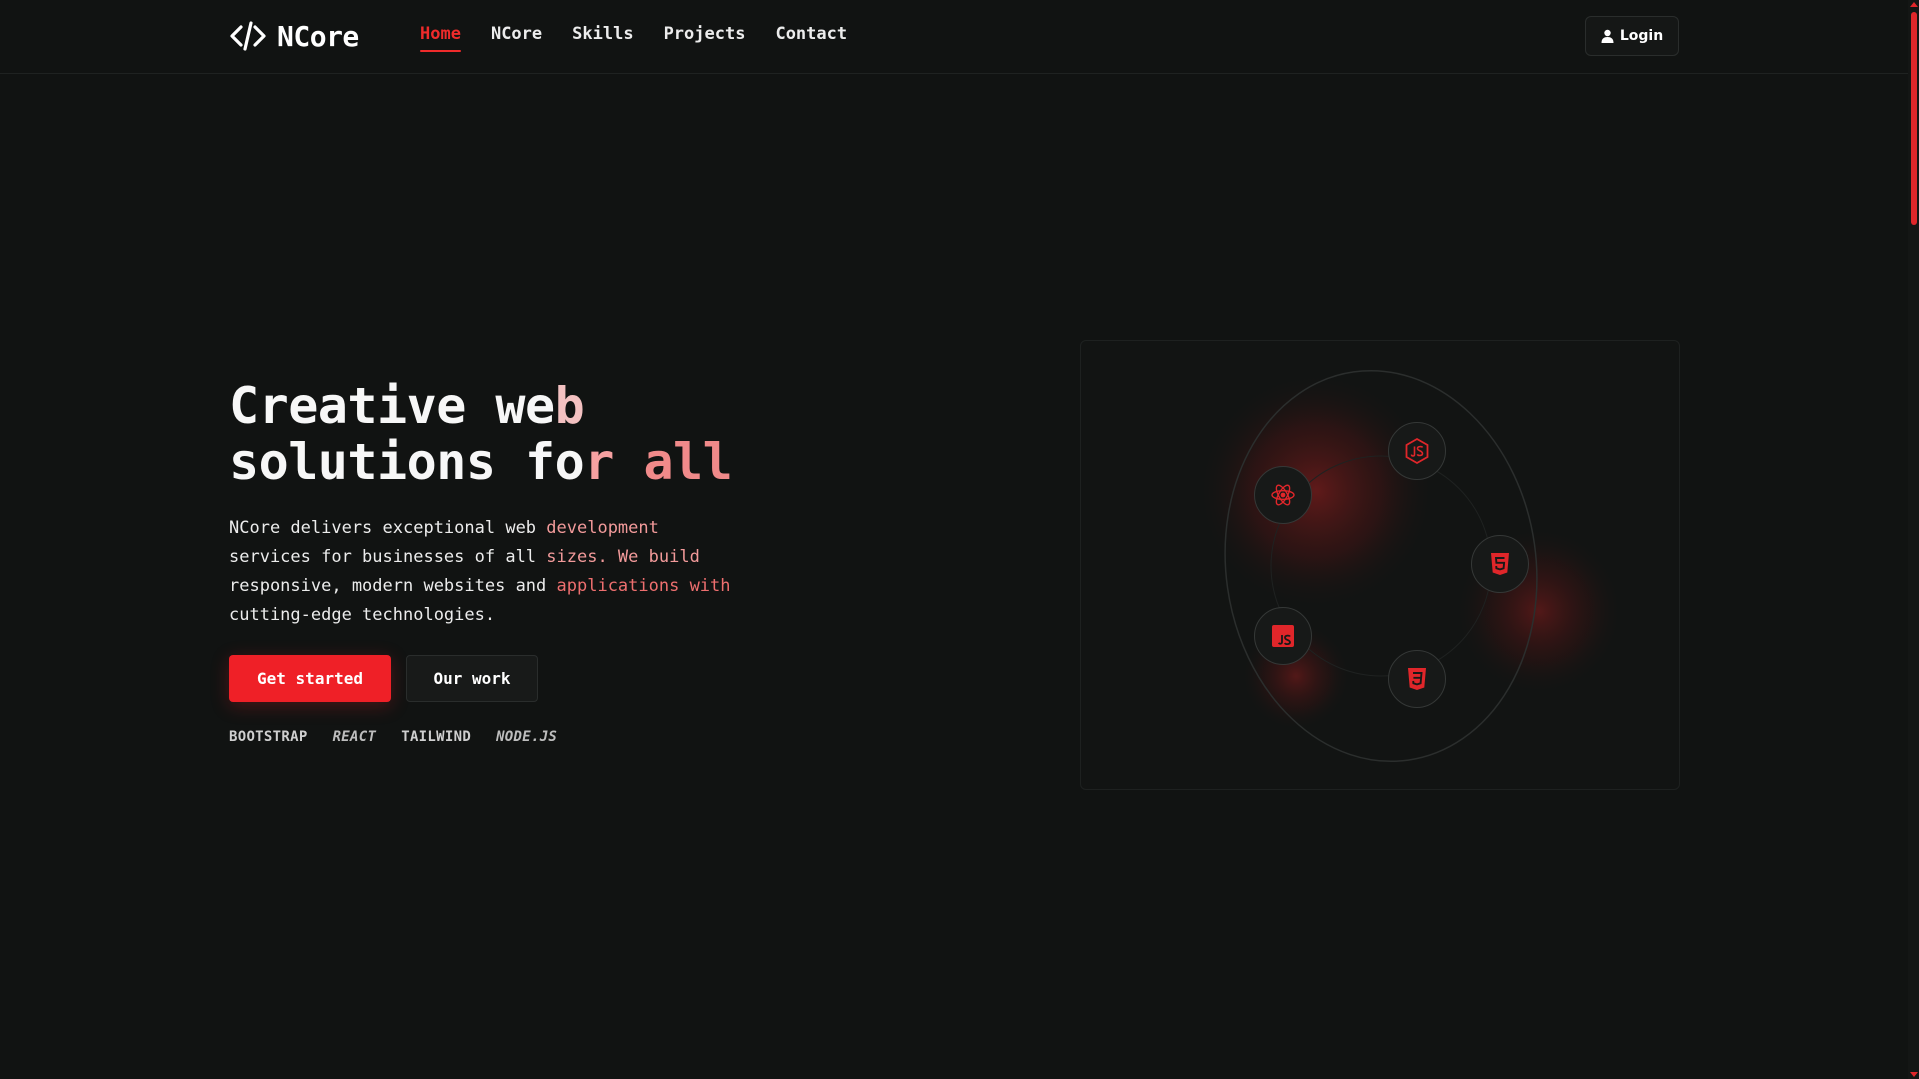 The width and height of the screenshot is (1919, 1079). I want to click on hero-title-line2-a: solutions fo, so click(407, 462).